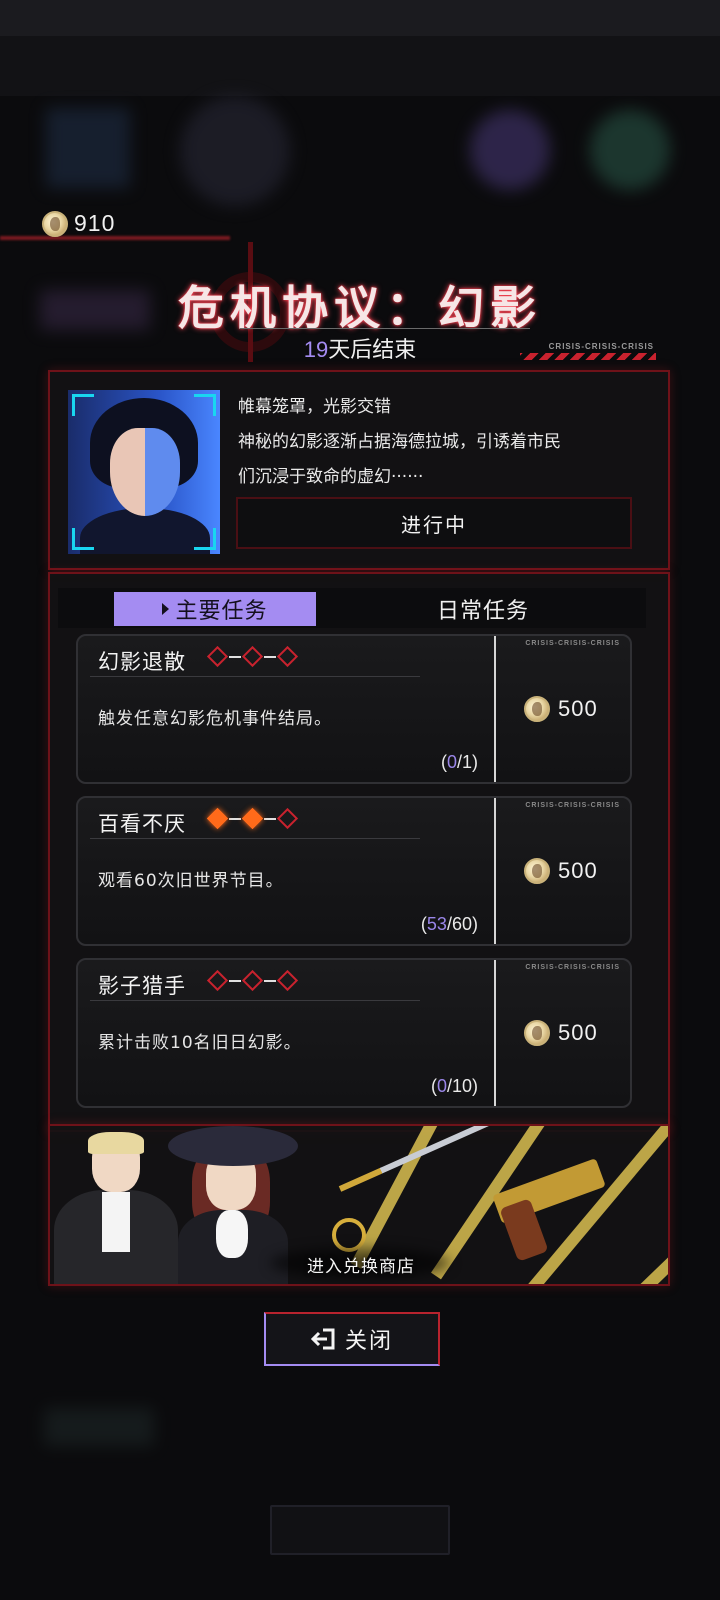 The image size is (720, 1600). What do you see at coordinates (360, 307) in the screenshot?
I see `event-header: 危机协议：幻影 19天后结束 CRISIS-CRISIS-CRISIS` at bounding box center [360, 307].